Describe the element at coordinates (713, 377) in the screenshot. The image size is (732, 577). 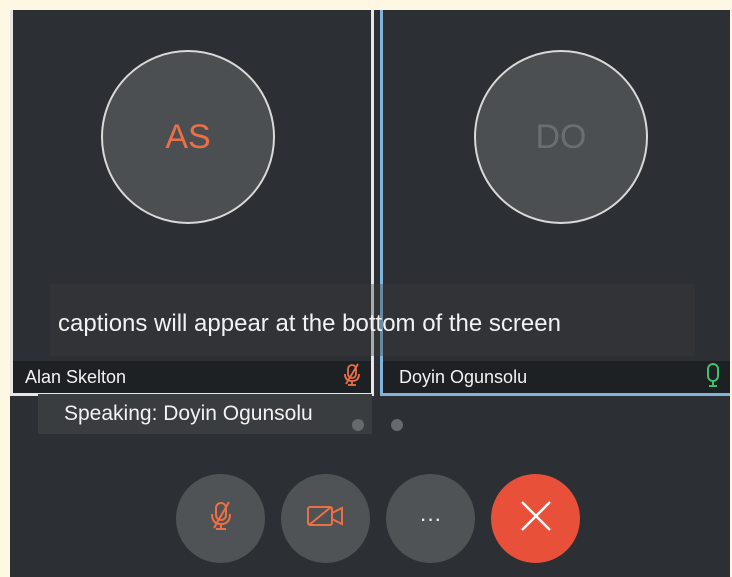
I see `active-mic-icon` at that location.